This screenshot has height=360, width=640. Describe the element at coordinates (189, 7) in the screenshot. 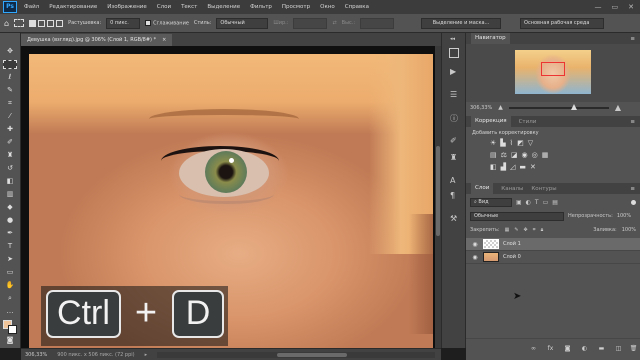

I see `menu-type: Текст` at that location.